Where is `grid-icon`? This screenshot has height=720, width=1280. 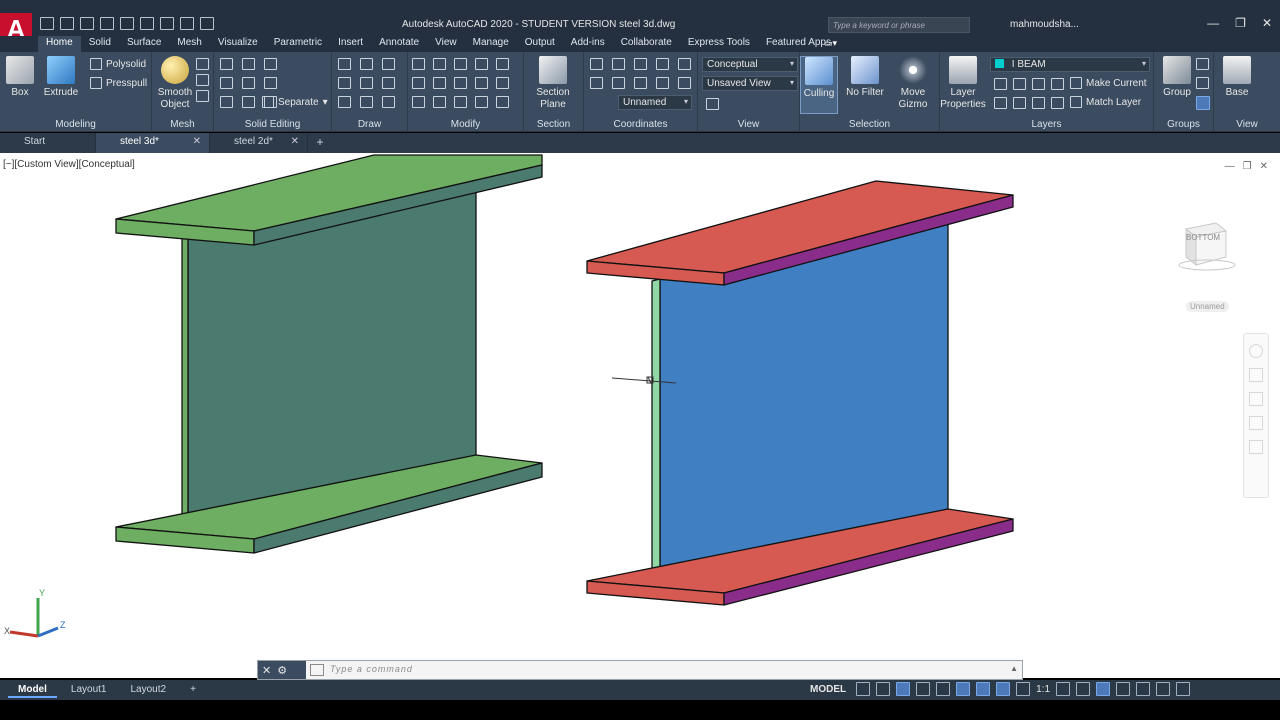
grid-icon is located at coordinates (863, 689).